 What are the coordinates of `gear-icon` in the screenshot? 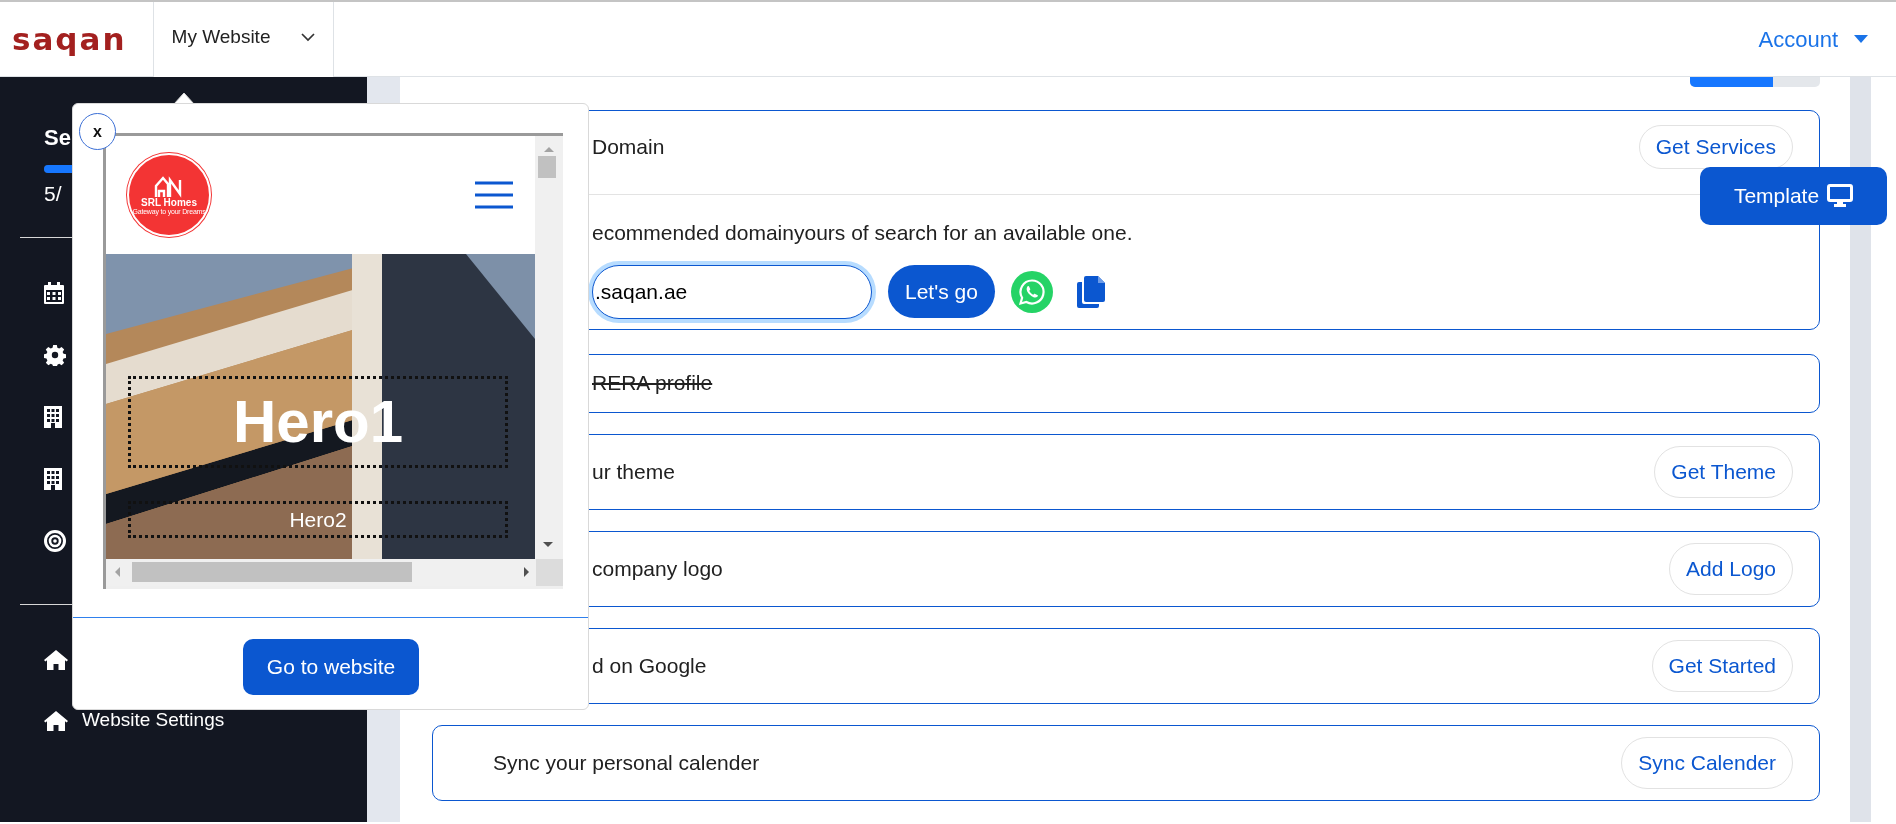 It's located at (55, 355).